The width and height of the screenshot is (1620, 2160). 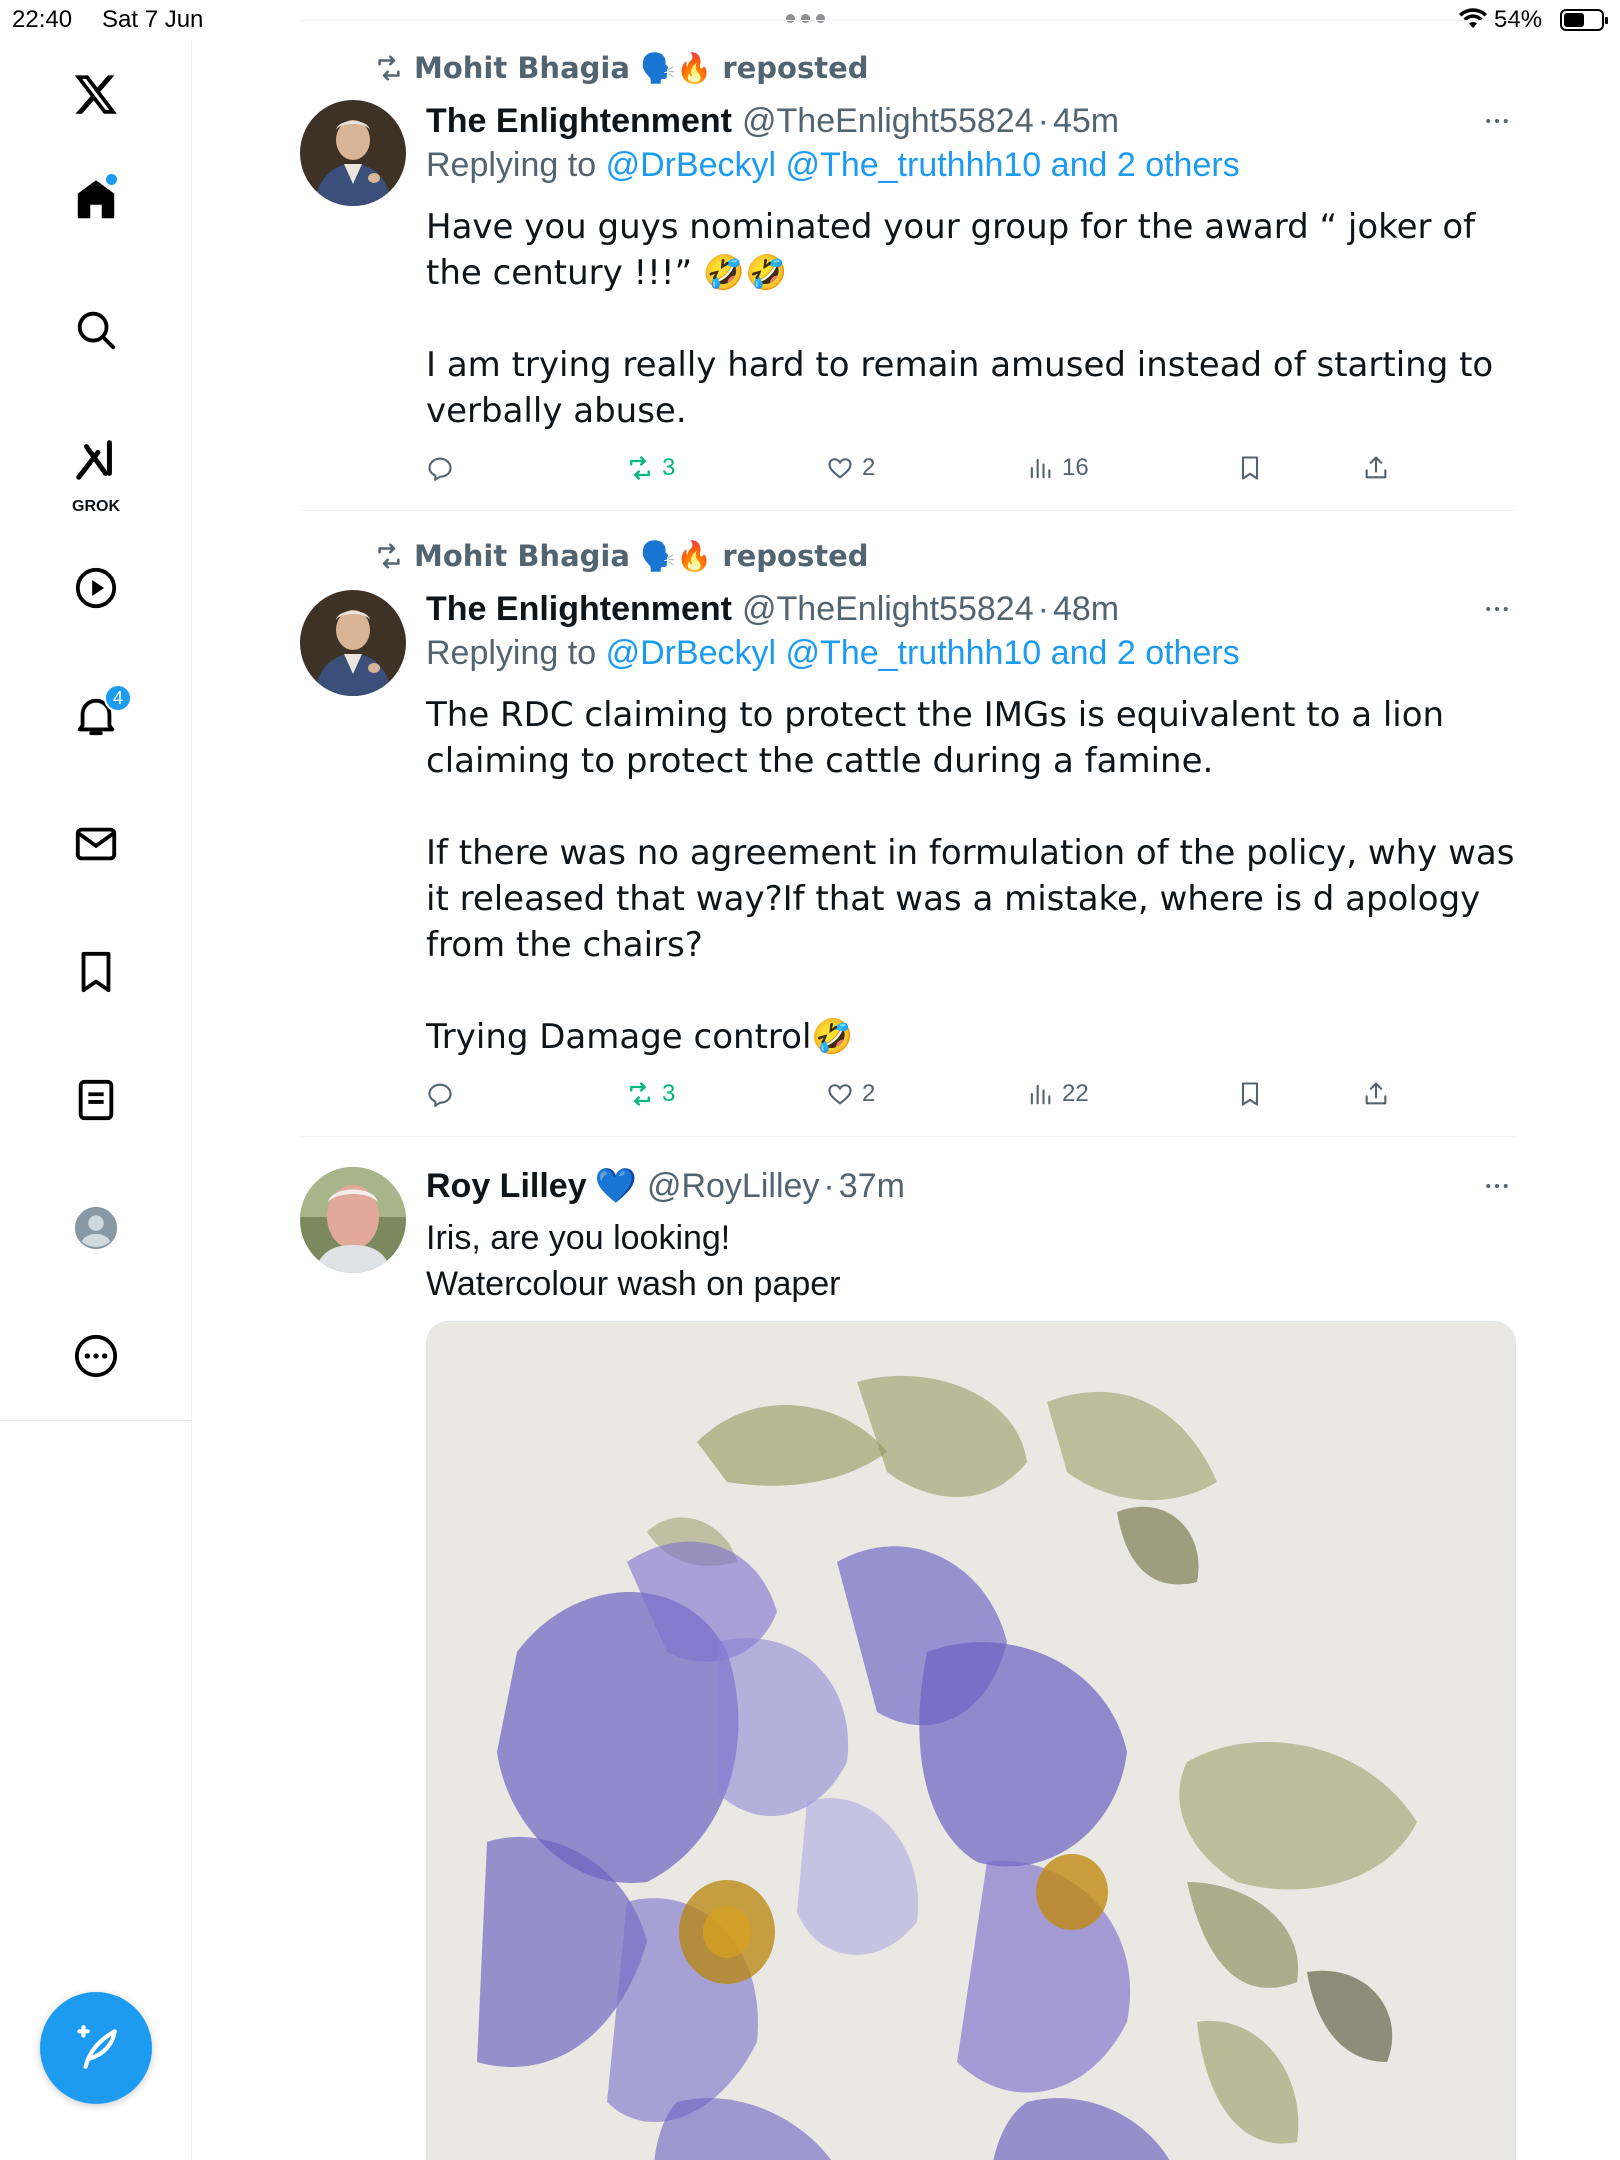 What do you see at coordinates (872, 1186) in the screenshot?
I see `tweet-time: 37m` at bounding box center [872, 1186].